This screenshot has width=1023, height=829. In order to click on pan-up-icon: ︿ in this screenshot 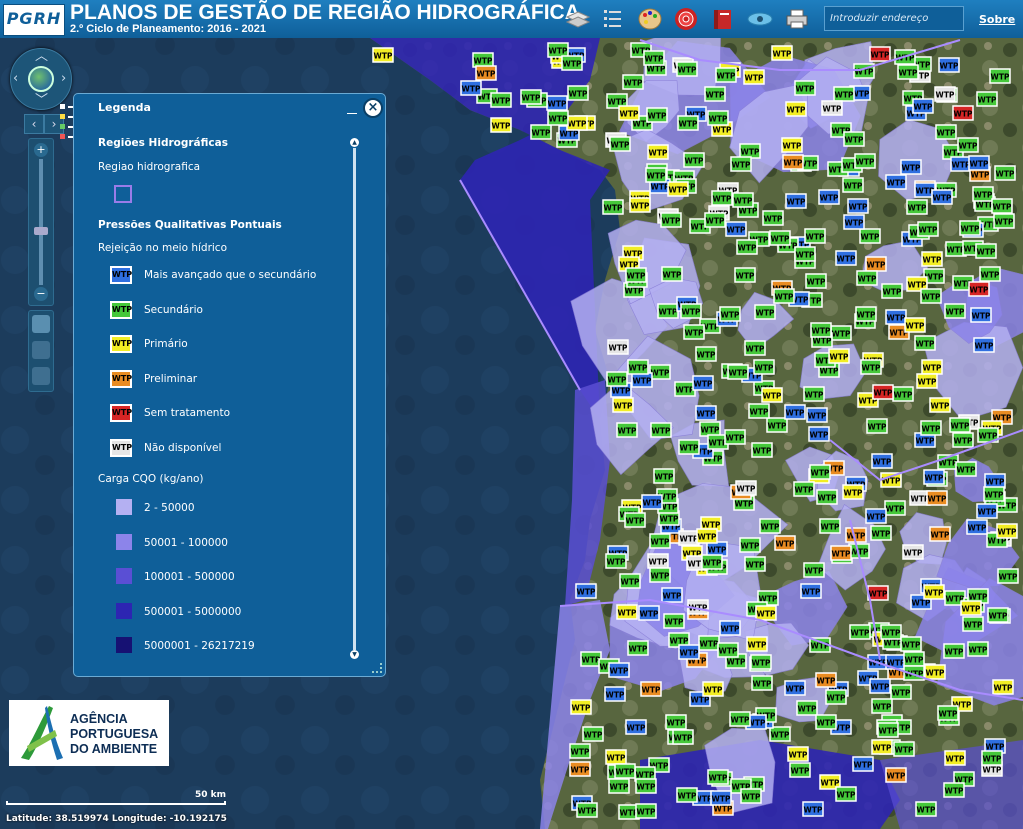, I will do `click(41, 56)`.